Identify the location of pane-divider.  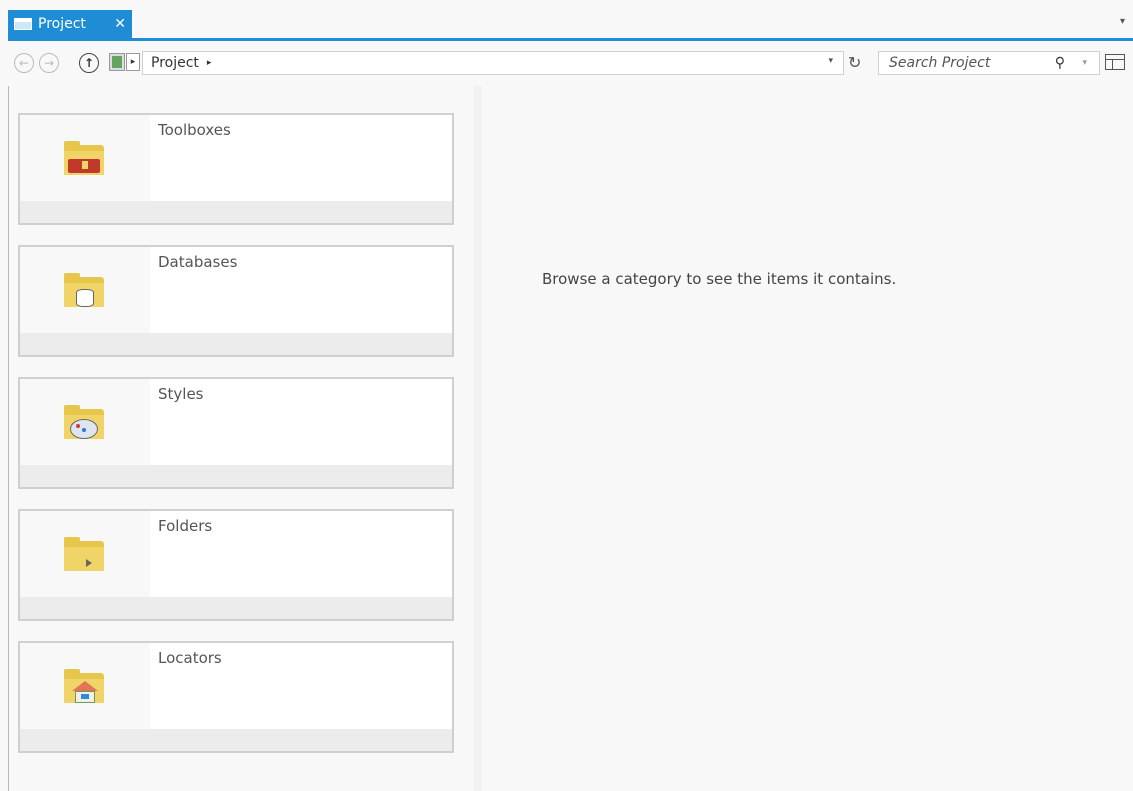
(478, 438).